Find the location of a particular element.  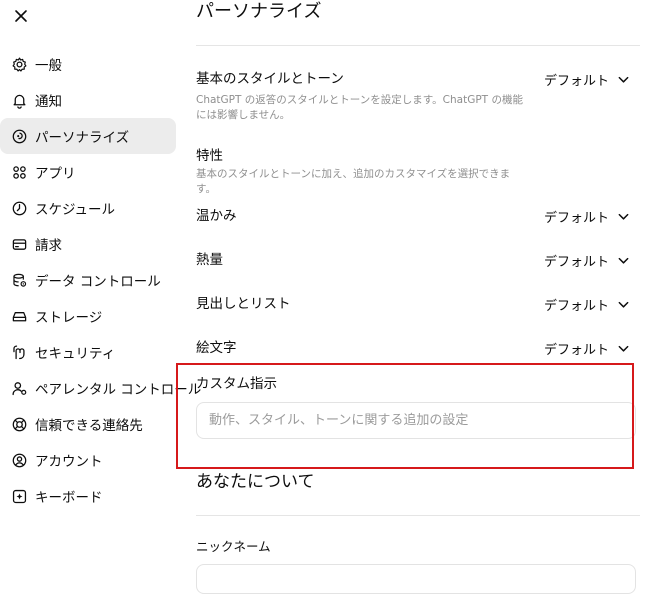

sidebar-item-apps: アプリ is located at coordinates (88, 172).